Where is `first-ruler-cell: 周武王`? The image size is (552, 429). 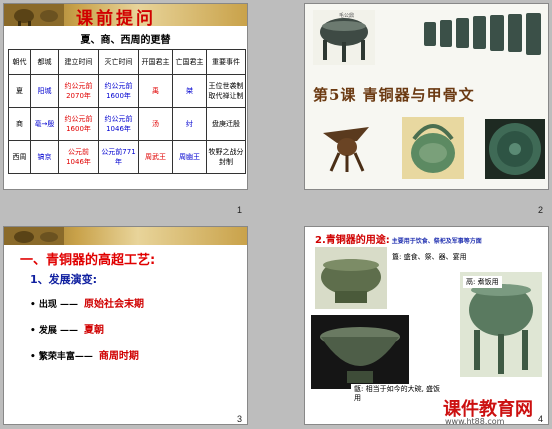 first-ruler-cell: 周武王 is located at coordinates (155, 157).